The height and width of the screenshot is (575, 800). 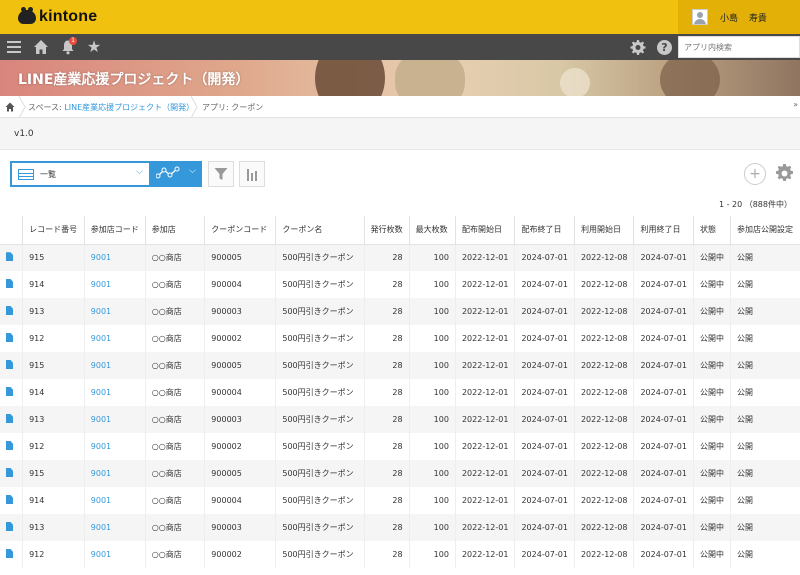 I want to click on column-header: 参加店公開設定, so click(x=764, y=230).